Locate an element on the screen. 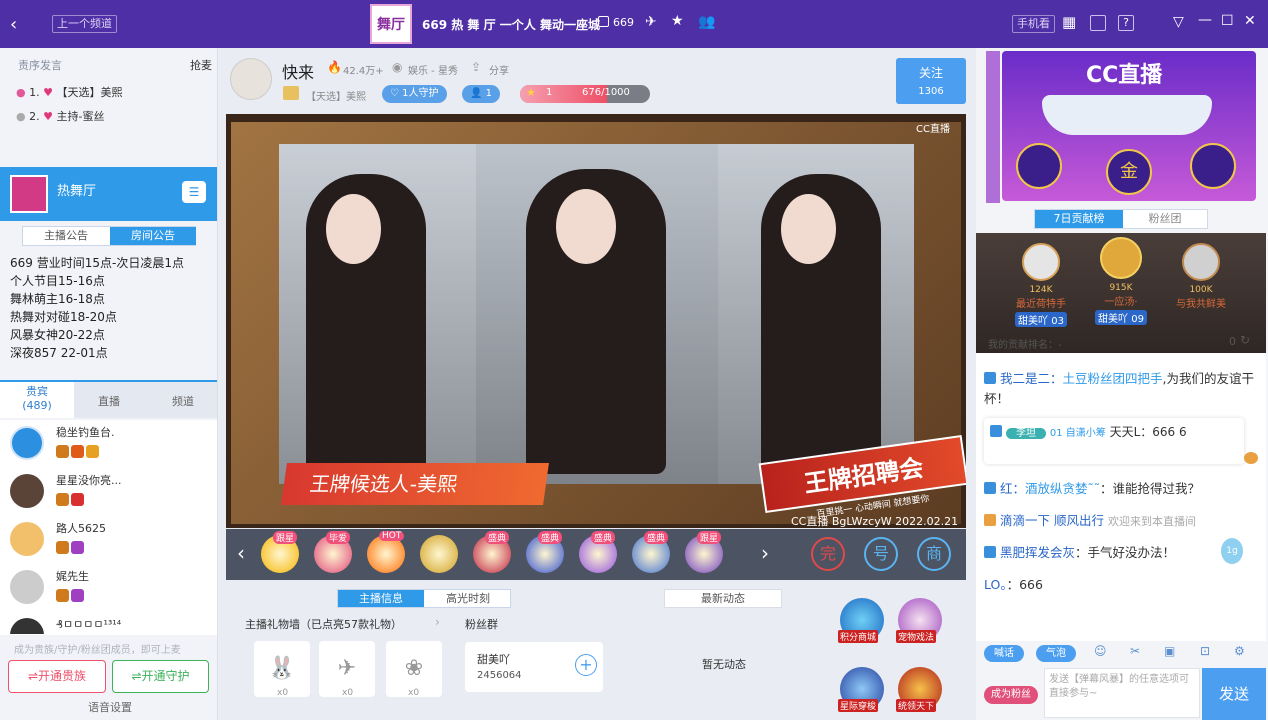  fans-badge: 👤 1 is located at coordinates (481, 94).